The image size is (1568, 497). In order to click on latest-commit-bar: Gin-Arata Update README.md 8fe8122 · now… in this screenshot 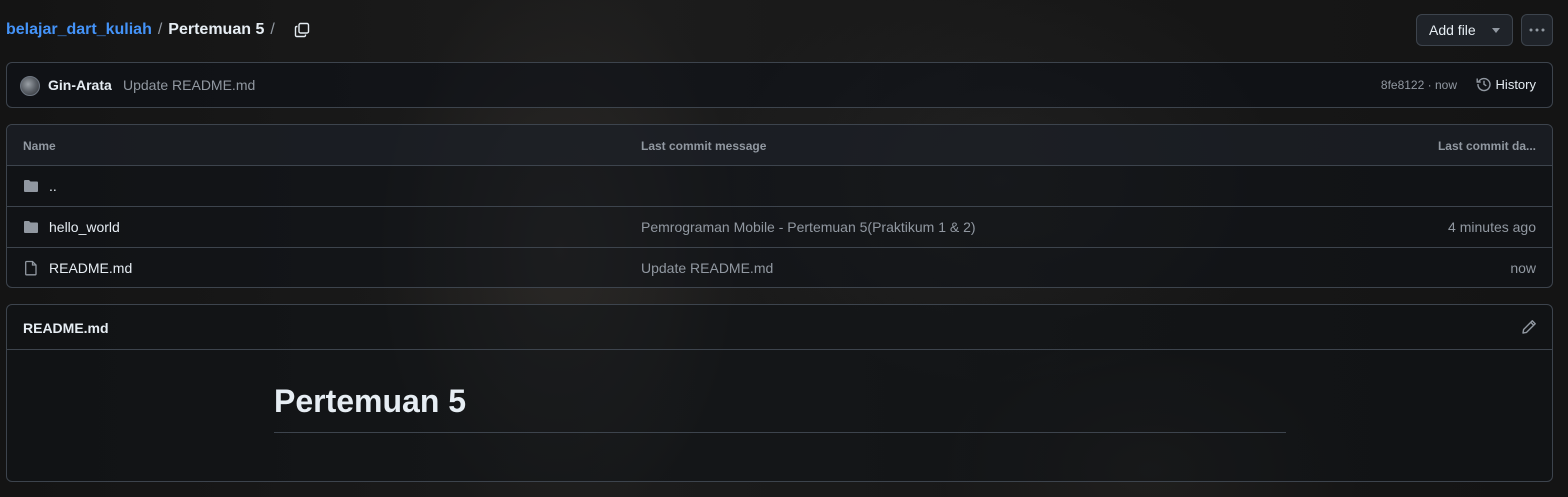, I will do `click(779, 85)`.